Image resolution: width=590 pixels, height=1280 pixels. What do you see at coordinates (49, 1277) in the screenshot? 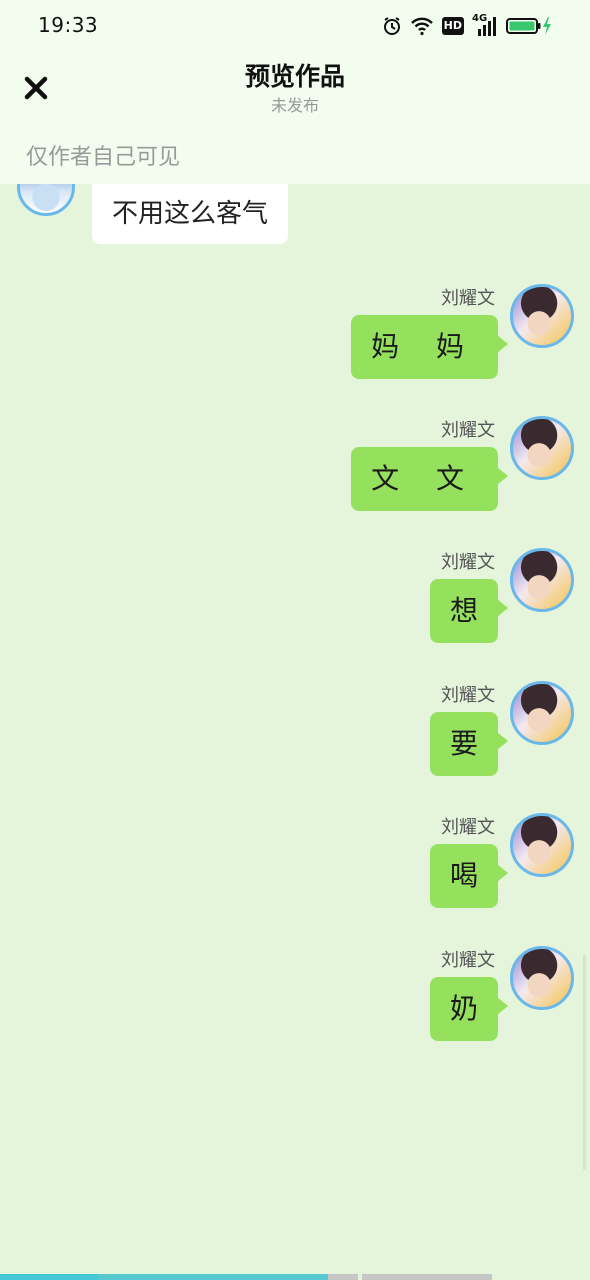
I see `progress-segment-played` at bounding box center [49, 1277].